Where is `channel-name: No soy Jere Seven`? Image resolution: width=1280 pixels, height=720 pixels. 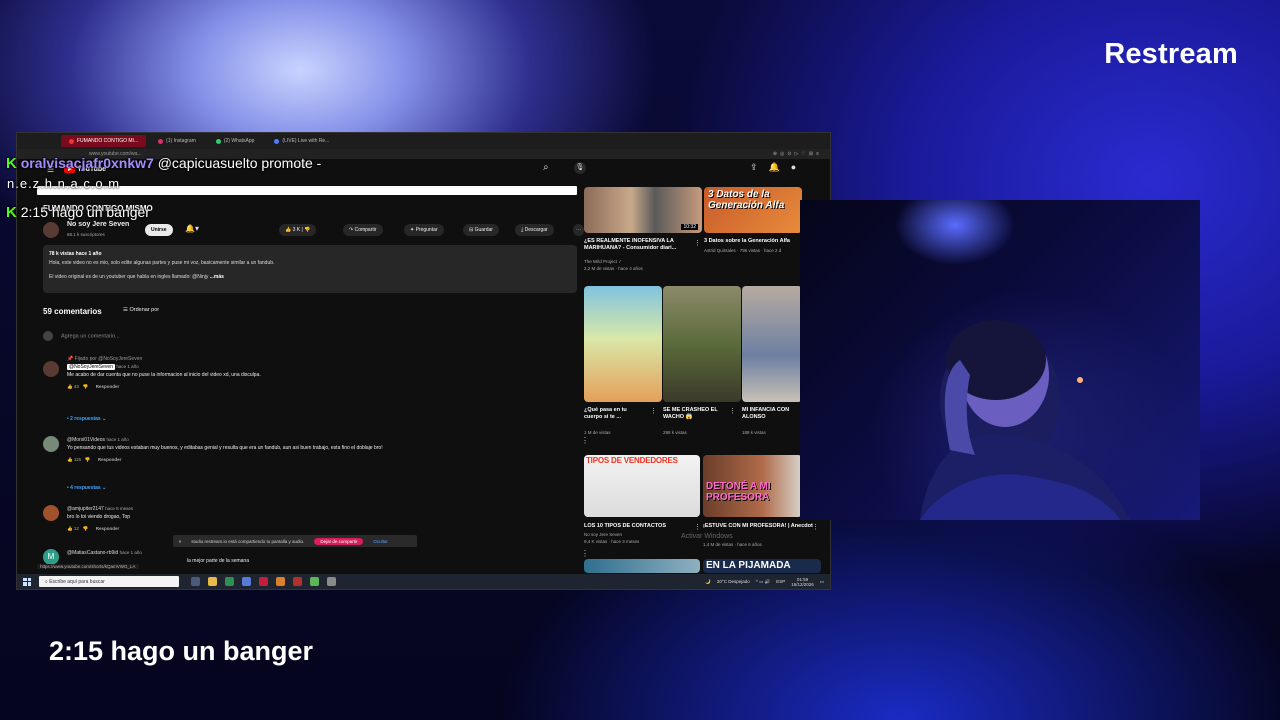 channel-name: No soy Jere Seven is located at coordinates (98, 224).